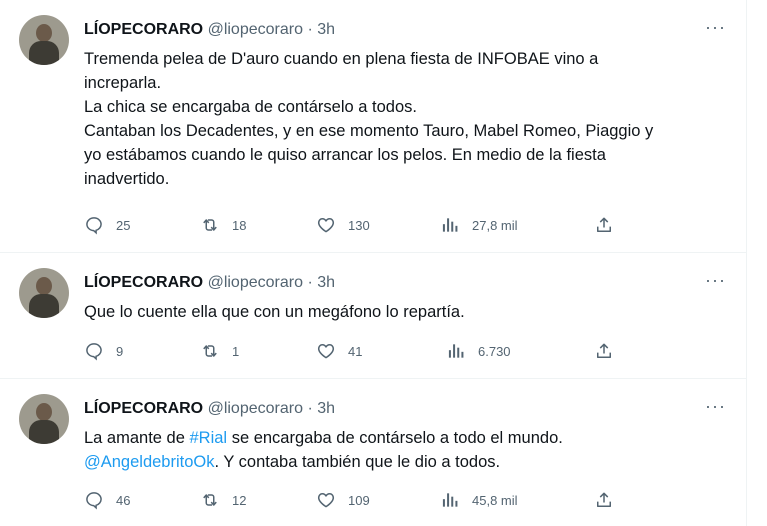  I want to click on views-button: 27,8 mil, so click(479, 225).